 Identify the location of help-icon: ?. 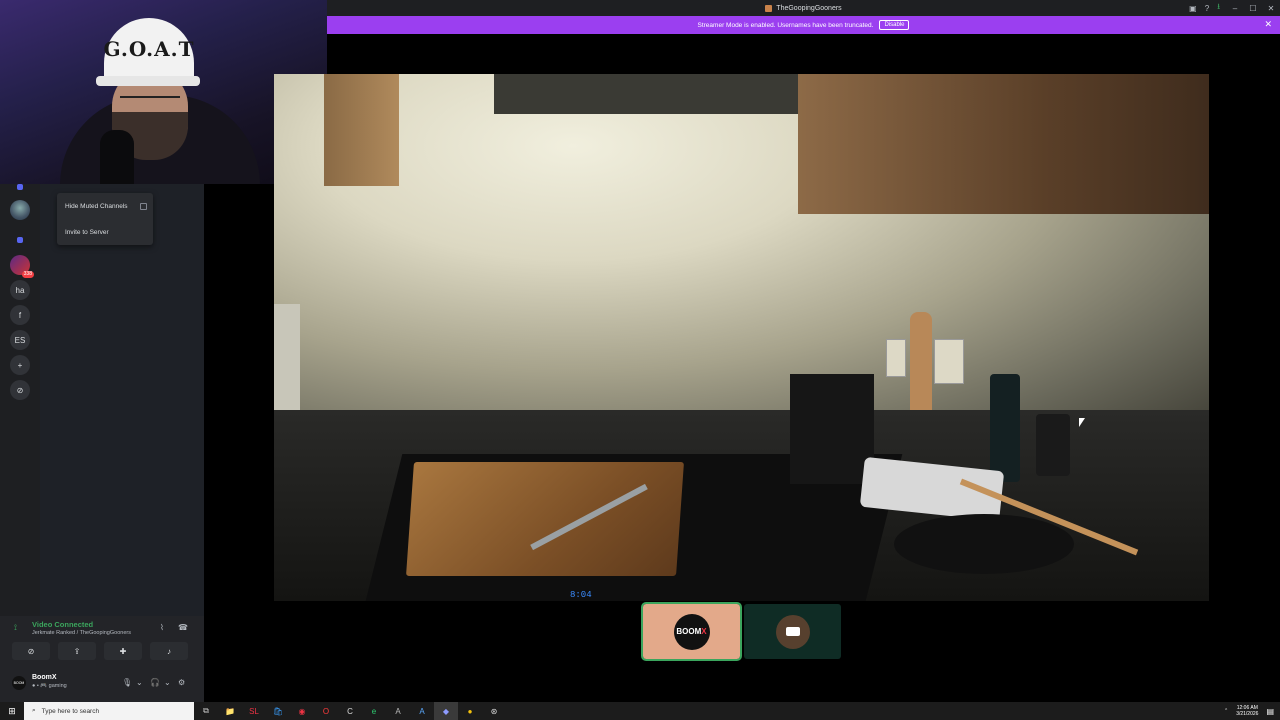
(1207, 8).